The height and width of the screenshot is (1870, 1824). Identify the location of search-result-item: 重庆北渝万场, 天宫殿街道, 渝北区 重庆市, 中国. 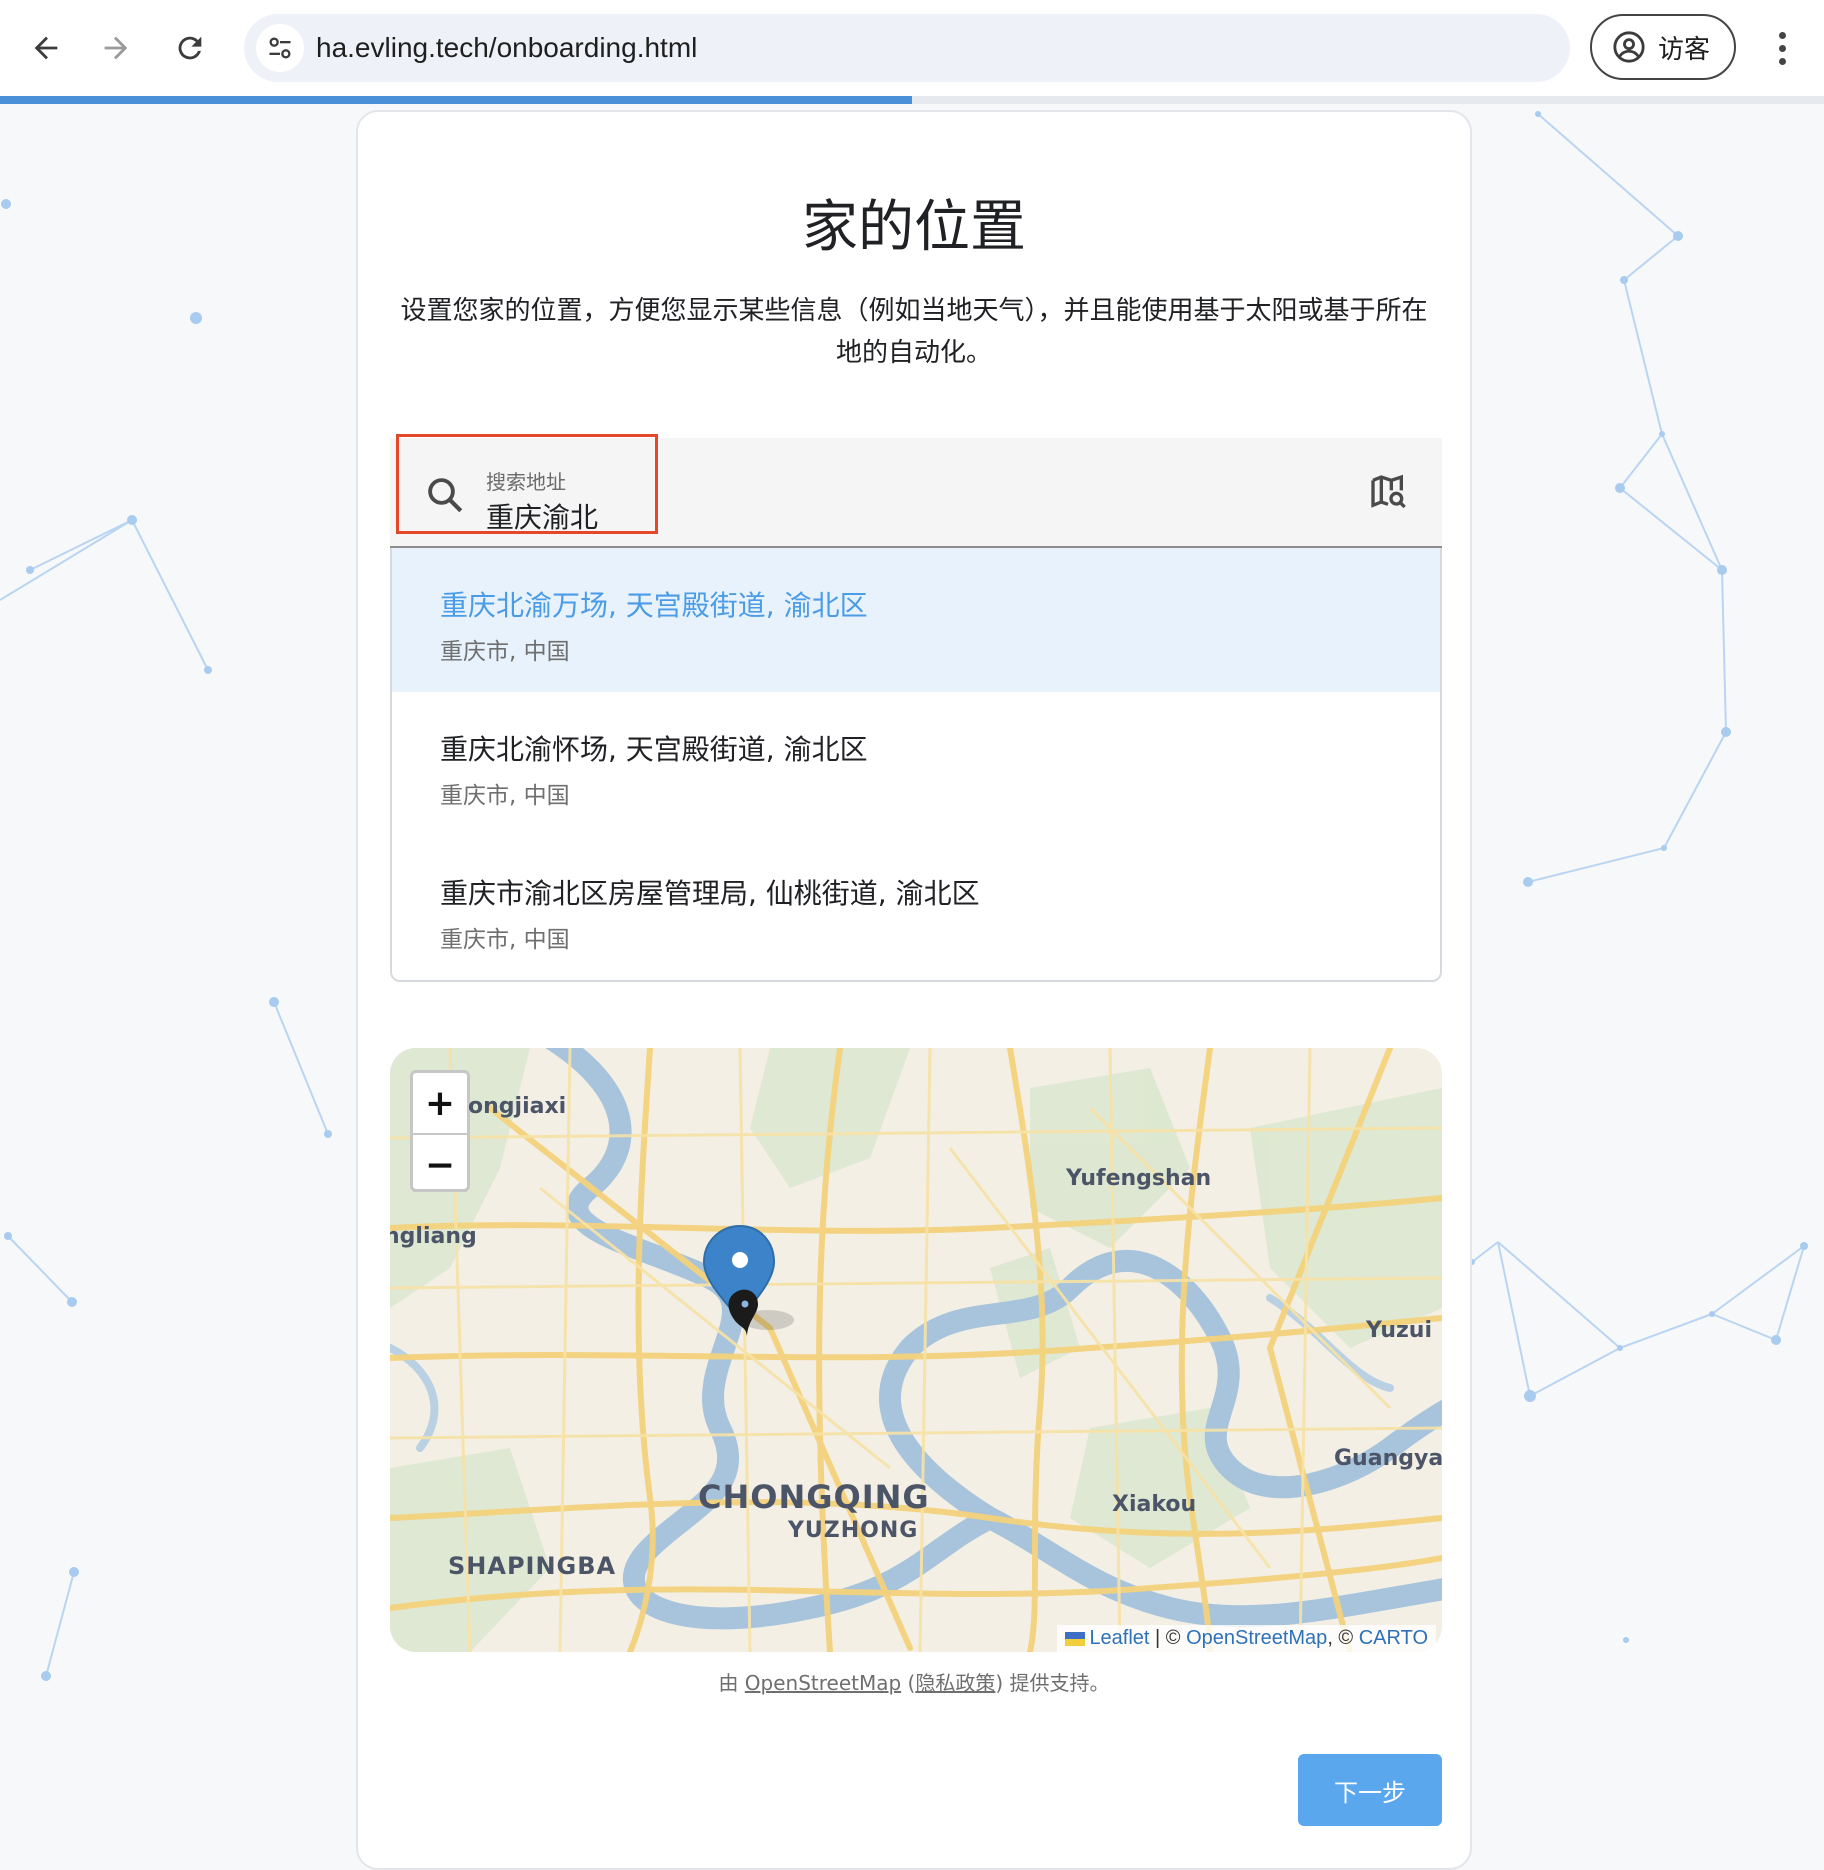
(916, 620).